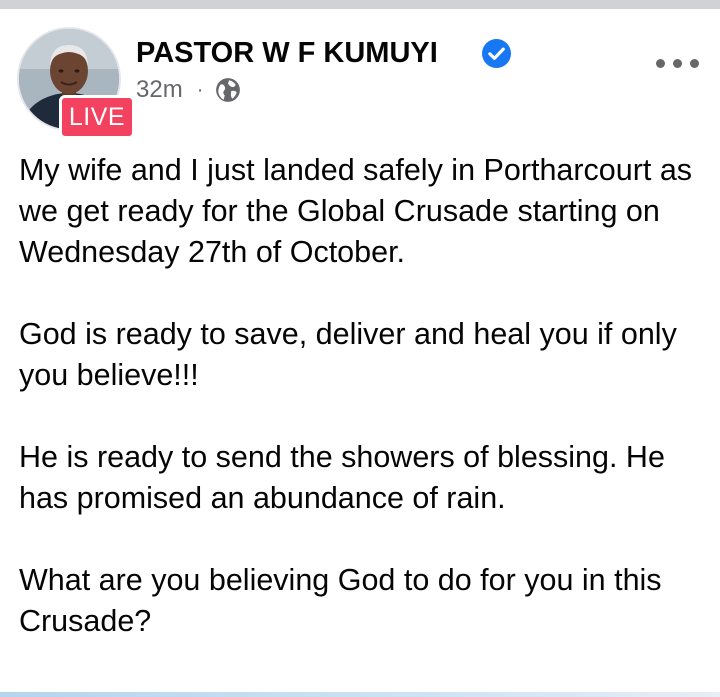  What do you see at coordinates (76, 83) in the screenshot?
I see `author-avatar-wrap: LIVE` at bounding box center [76, 83].